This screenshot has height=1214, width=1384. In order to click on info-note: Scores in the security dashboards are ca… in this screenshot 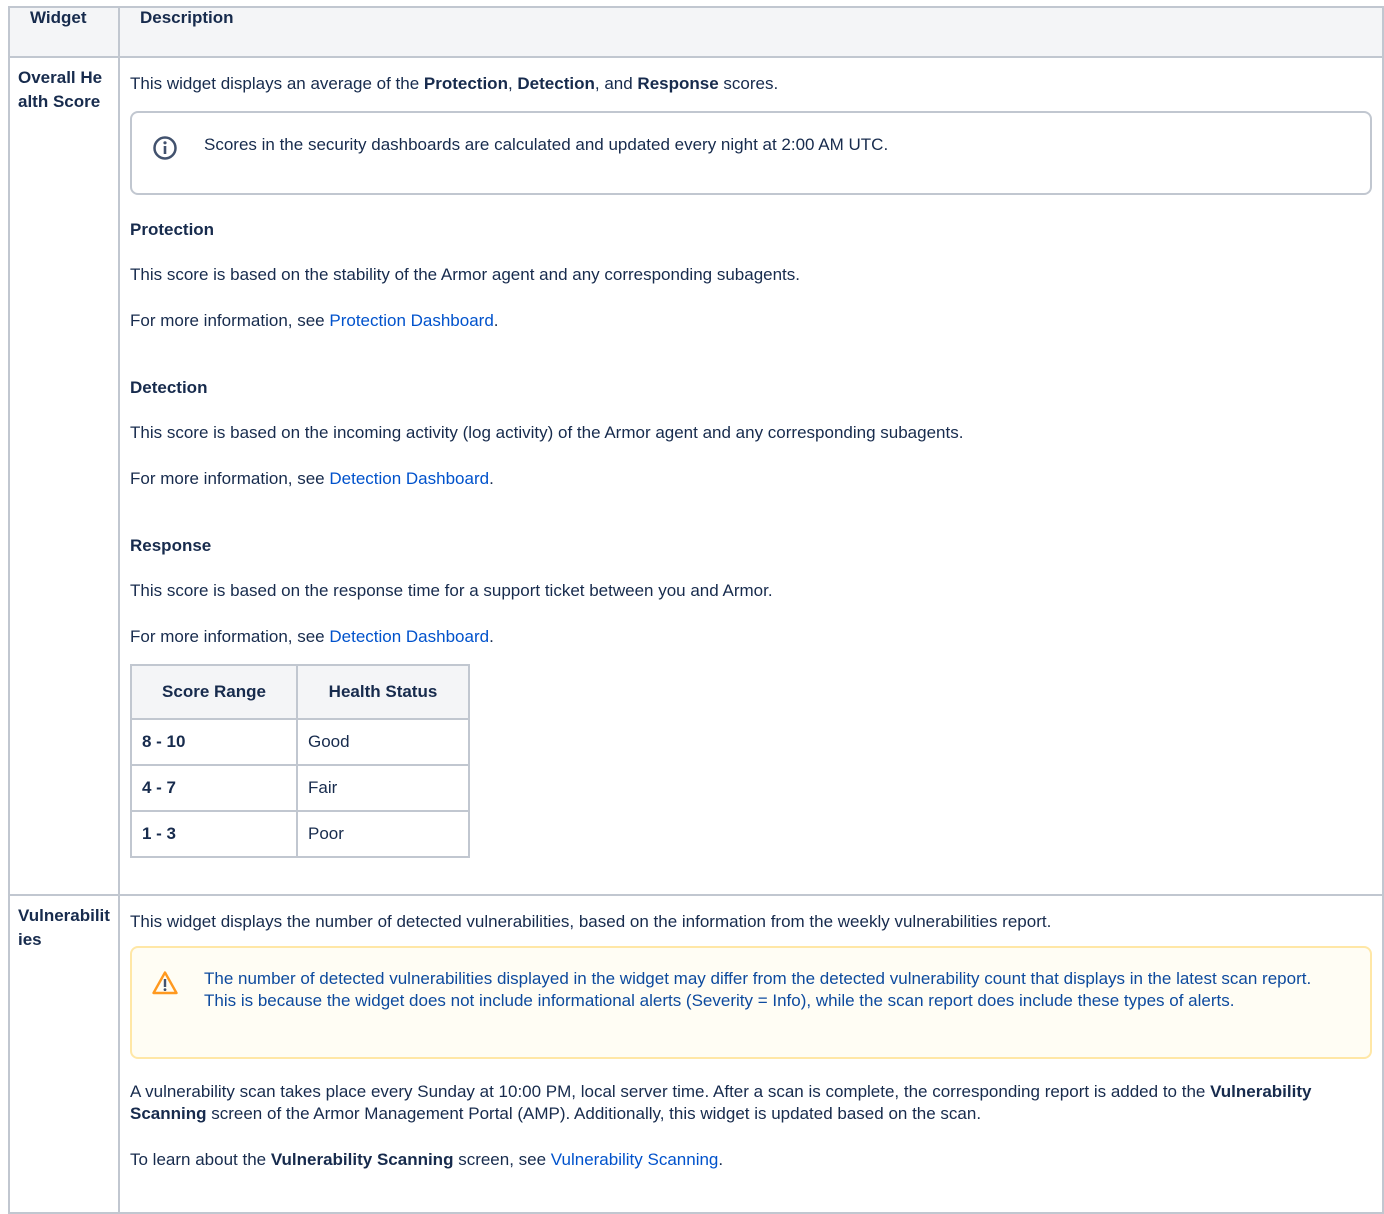, I will do `click(546, 144)`.